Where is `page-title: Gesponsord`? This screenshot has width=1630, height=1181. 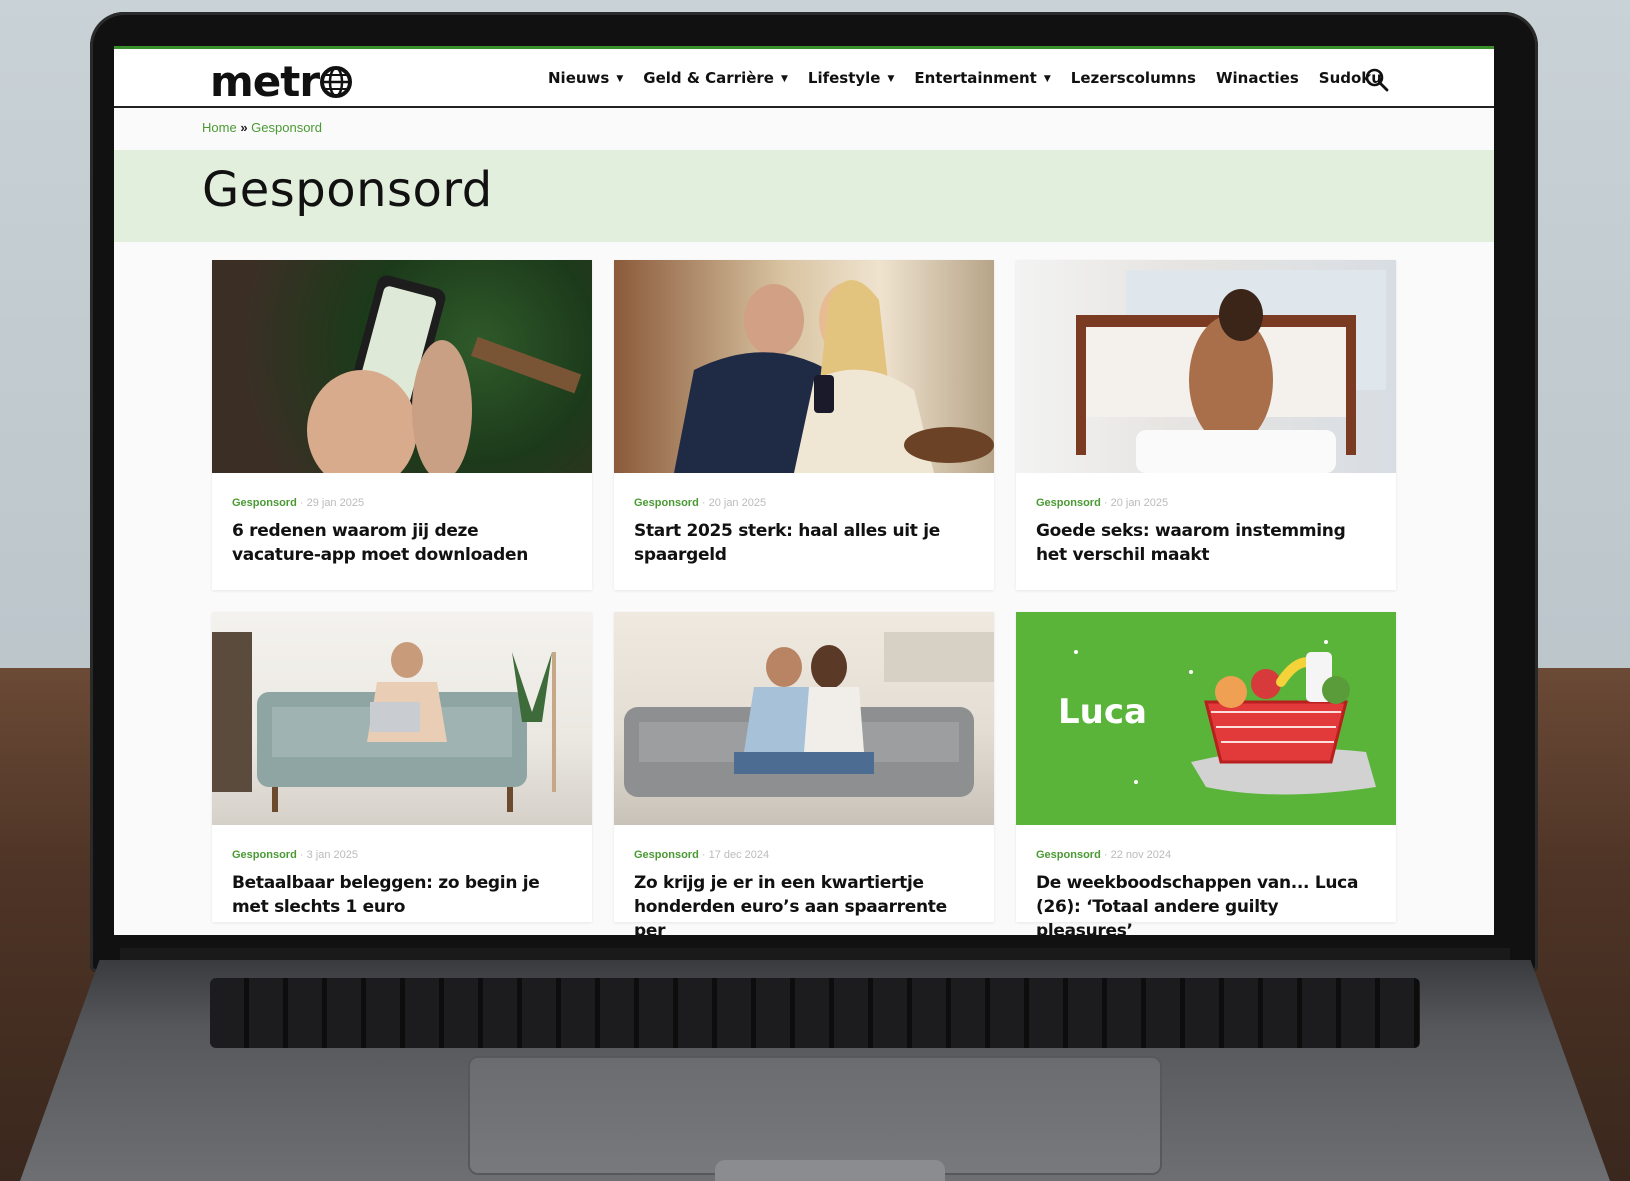
page-title: Gesponsord is located at coordinates (347, 190).